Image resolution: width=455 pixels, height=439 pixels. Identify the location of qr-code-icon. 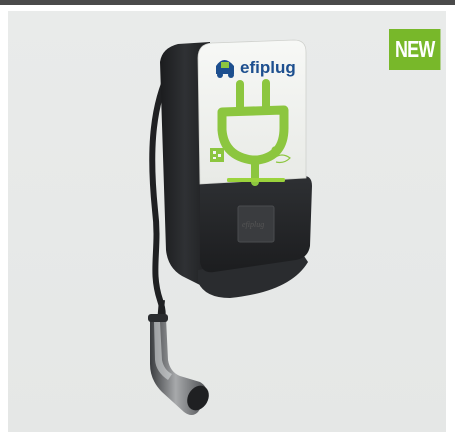
(217, 155).